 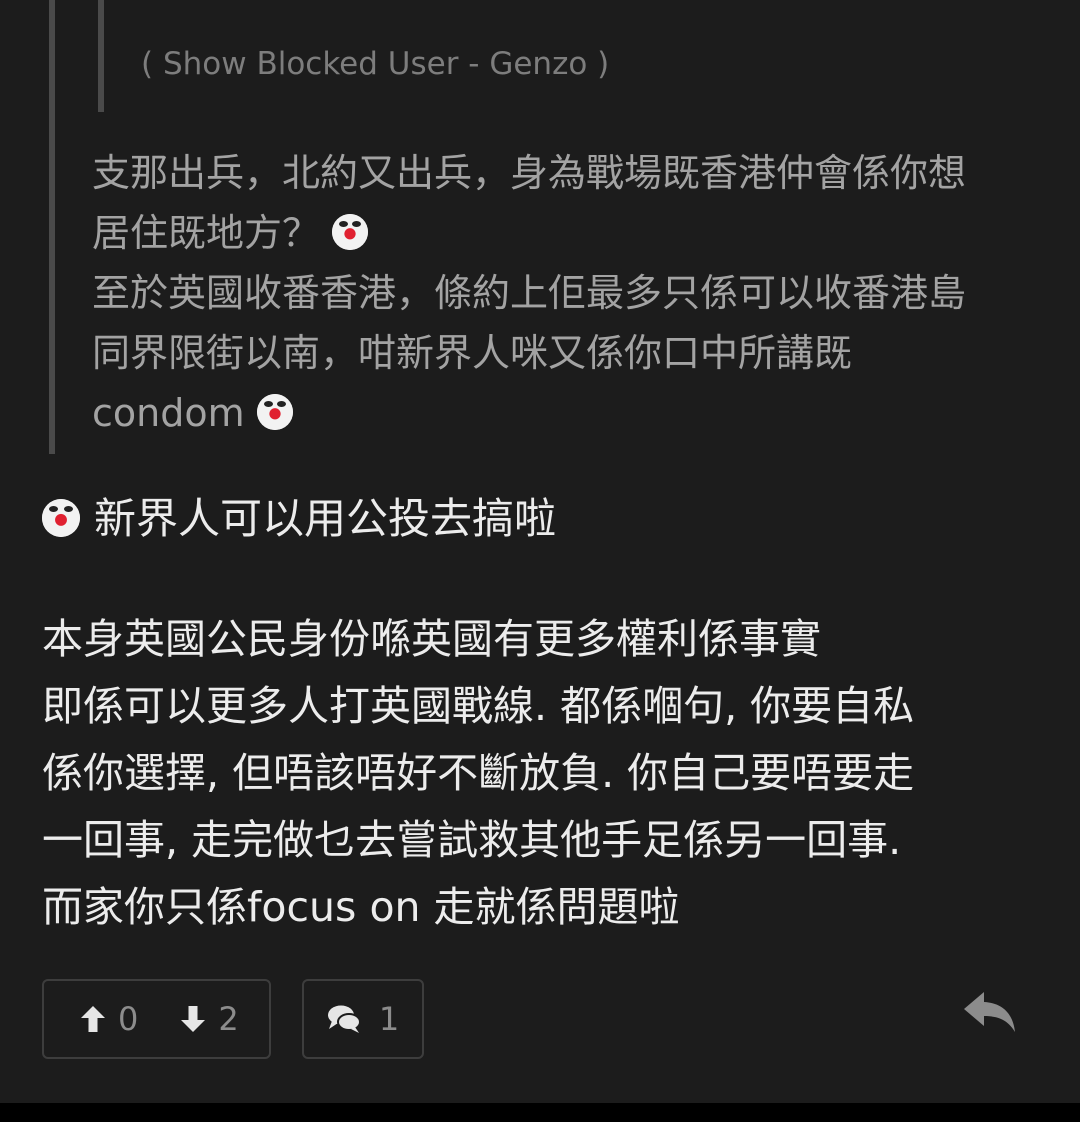 What do you see at coordinates (572, 413) in the screenshot?
I see `quote-line-with-emoji: condom` at bounding box center [572, 413].